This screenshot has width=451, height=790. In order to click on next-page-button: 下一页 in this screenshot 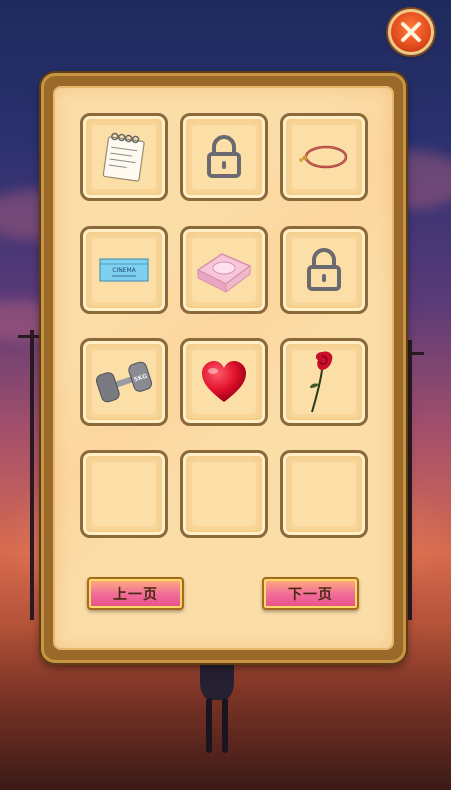, I will do `click(310, 593)`.